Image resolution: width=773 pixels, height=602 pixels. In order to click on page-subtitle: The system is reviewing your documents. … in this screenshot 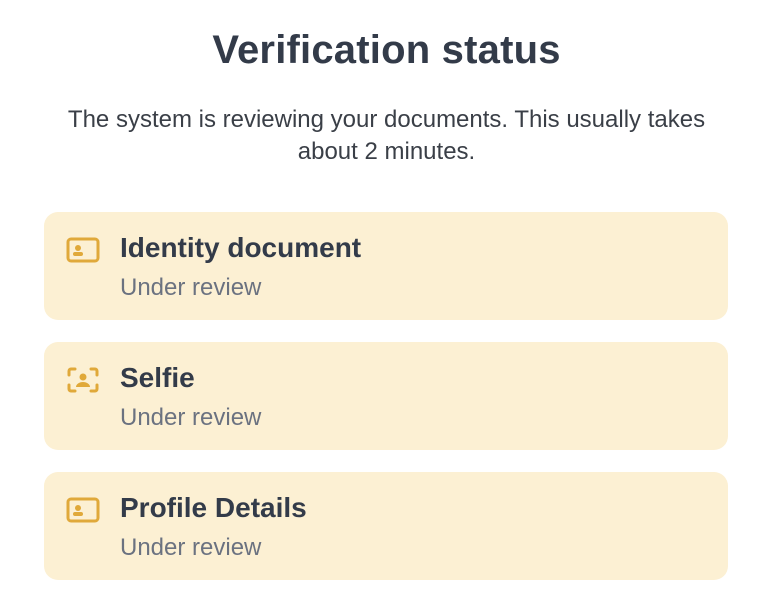, I will do `click(386, 135)`.